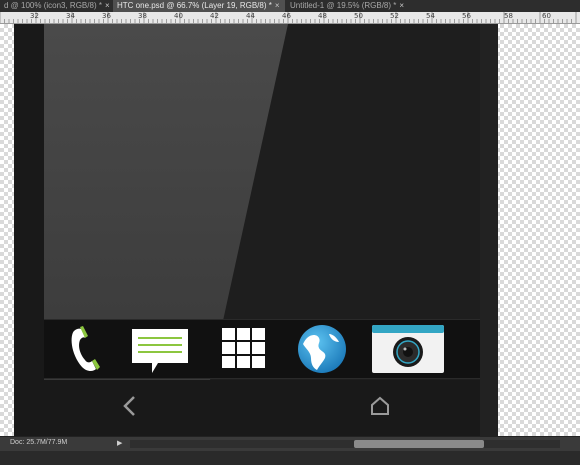 The height and width of the screenshot is (465, 580). Describe the element at coordinates (70, 16) in the screenshot. I see `ruler-label: 34` at that location.